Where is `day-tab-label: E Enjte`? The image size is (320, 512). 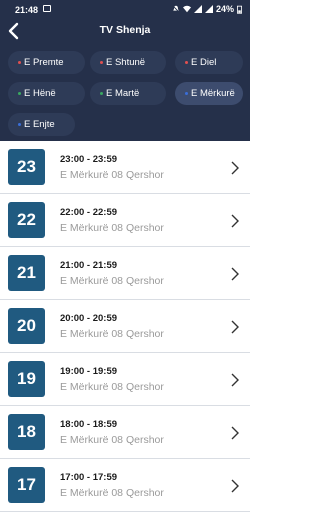 day-tab-label: E Enjte is located at coordinates (39, 124).